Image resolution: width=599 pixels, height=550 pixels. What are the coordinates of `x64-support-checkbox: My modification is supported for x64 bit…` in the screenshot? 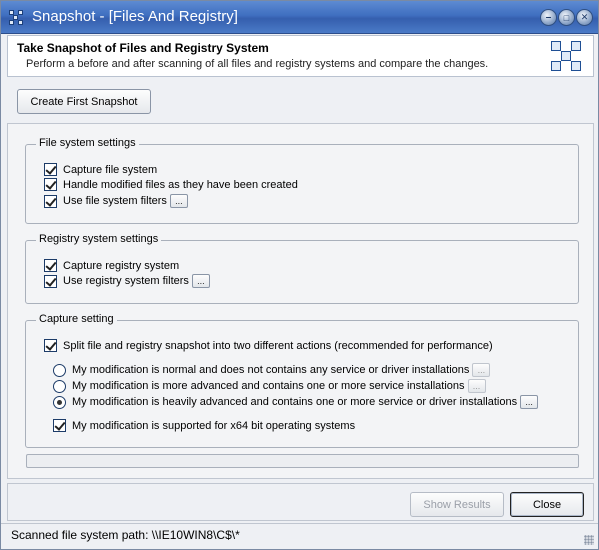 It's located at (204, 425).